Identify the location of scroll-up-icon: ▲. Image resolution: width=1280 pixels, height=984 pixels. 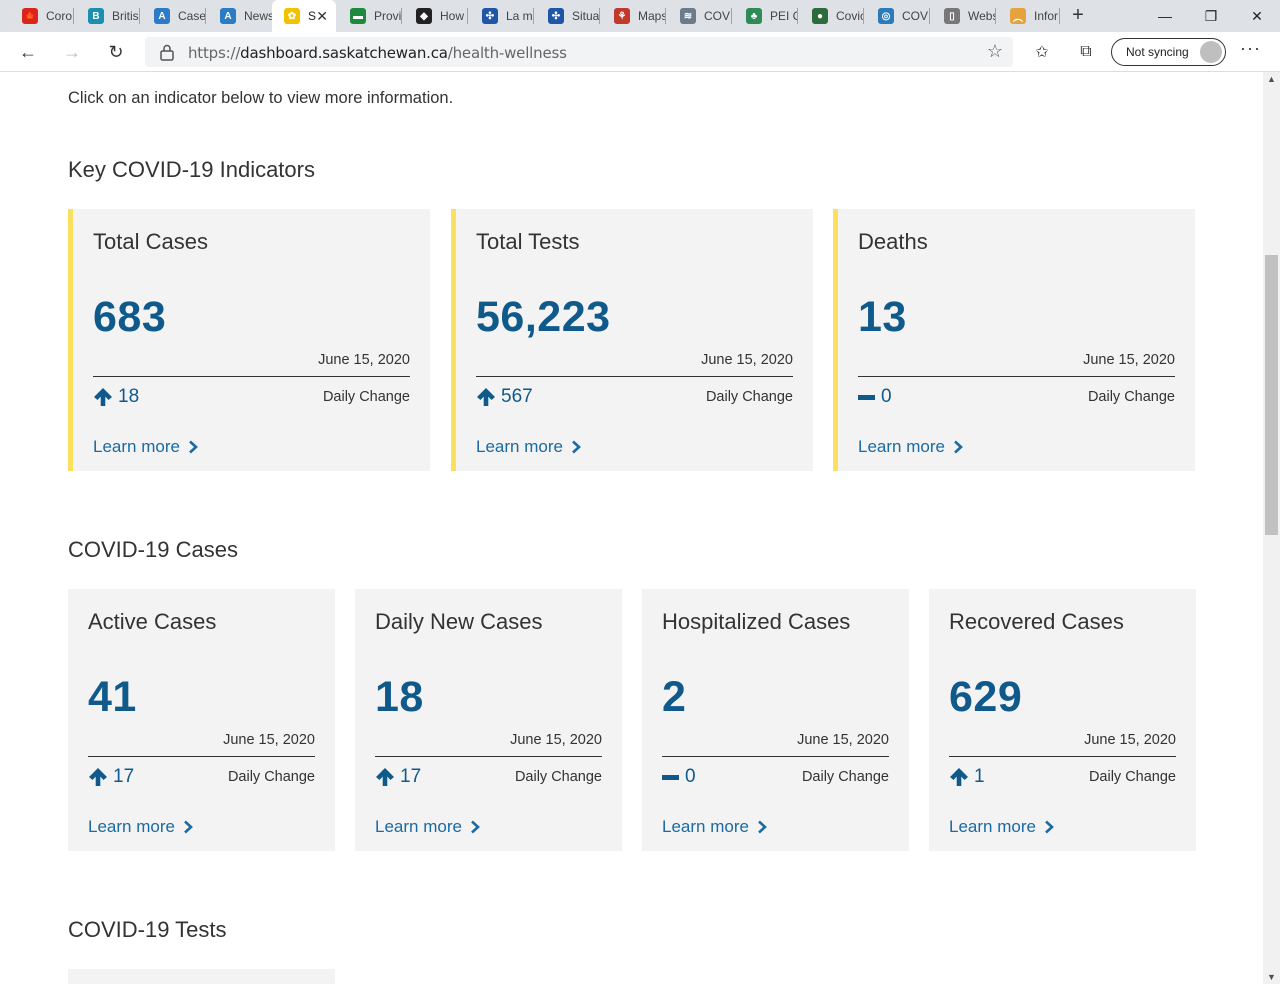
(1271, 79).